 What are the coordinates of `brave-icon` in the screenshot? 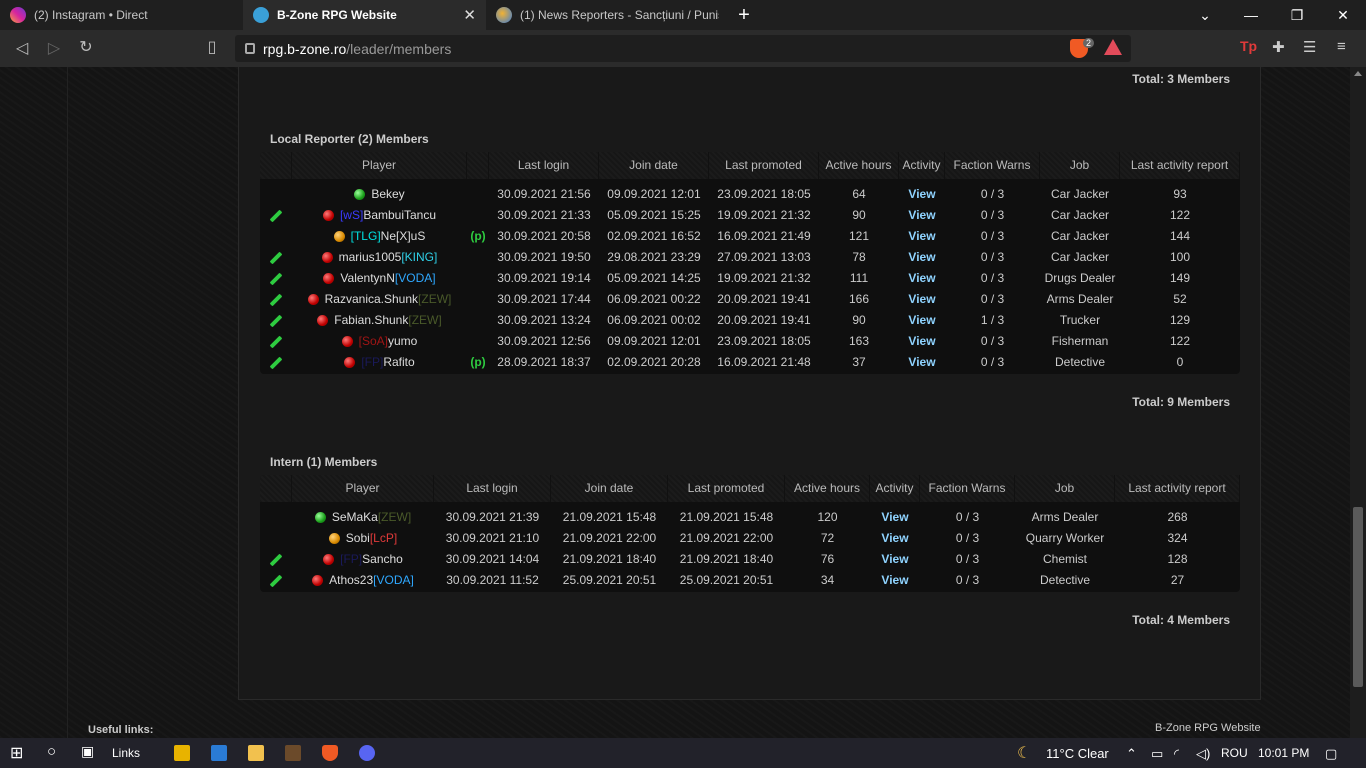 It's located at (330, 753).